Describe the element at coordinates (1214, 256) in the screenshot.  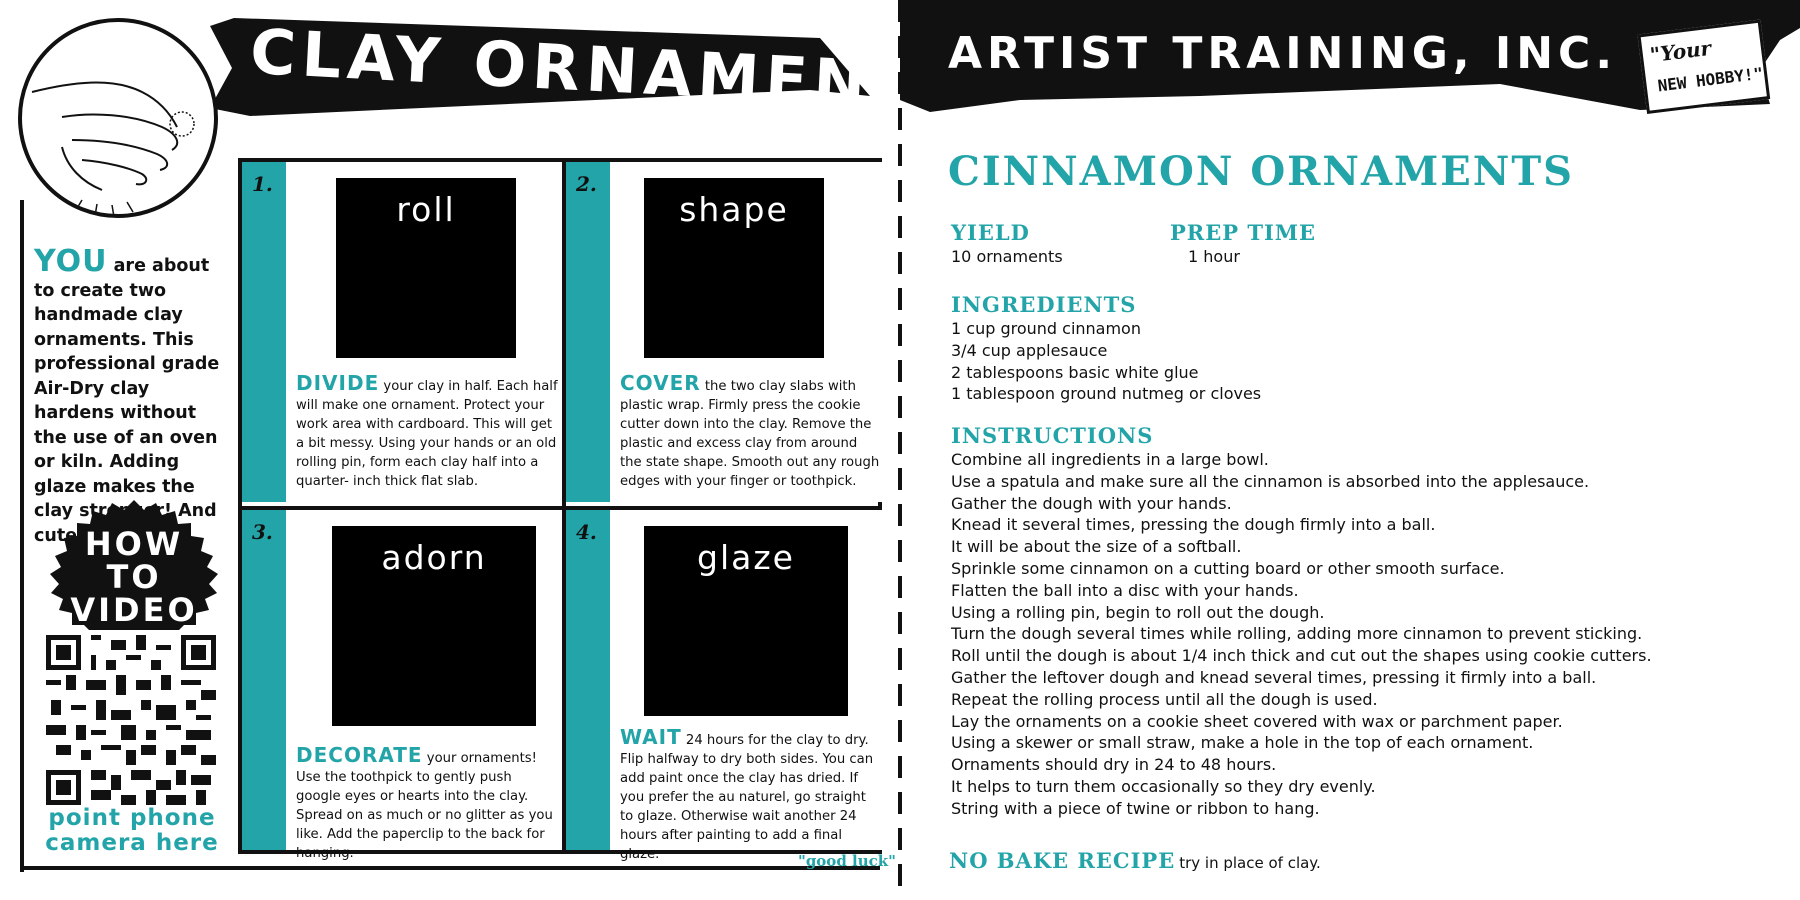
I see `prep-time-value: 1 hour` at that location.